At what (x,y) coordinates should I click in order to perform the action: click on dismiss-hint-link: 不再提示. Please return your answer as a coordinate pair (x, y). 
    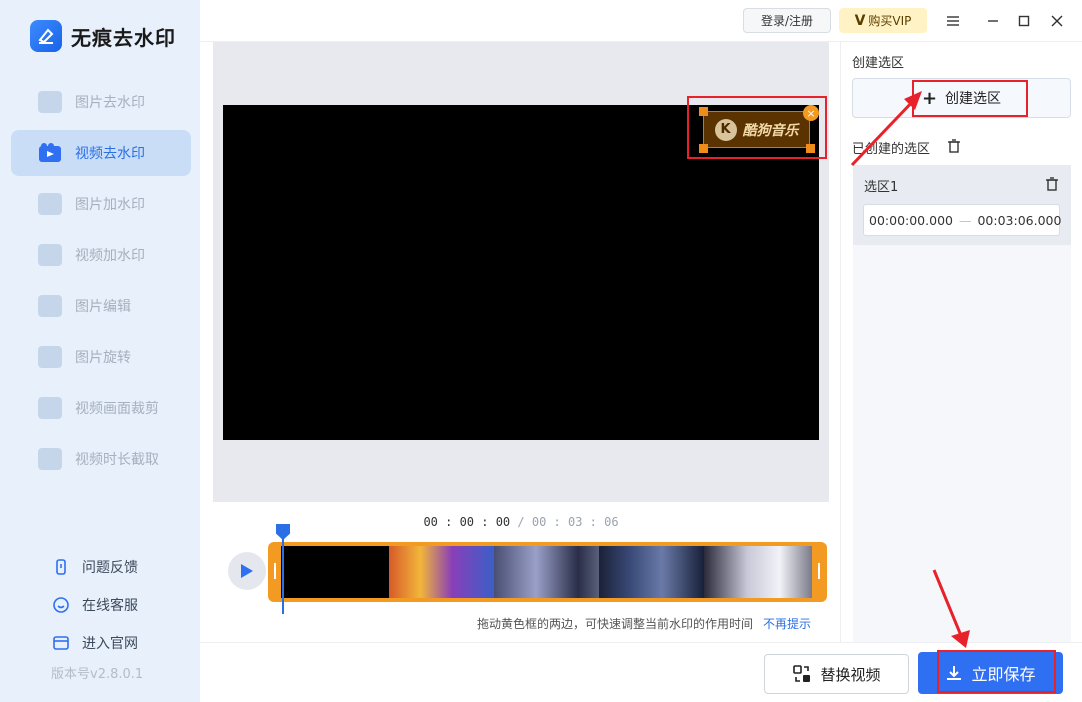
    Looking at the image, I should click on (787, 623).